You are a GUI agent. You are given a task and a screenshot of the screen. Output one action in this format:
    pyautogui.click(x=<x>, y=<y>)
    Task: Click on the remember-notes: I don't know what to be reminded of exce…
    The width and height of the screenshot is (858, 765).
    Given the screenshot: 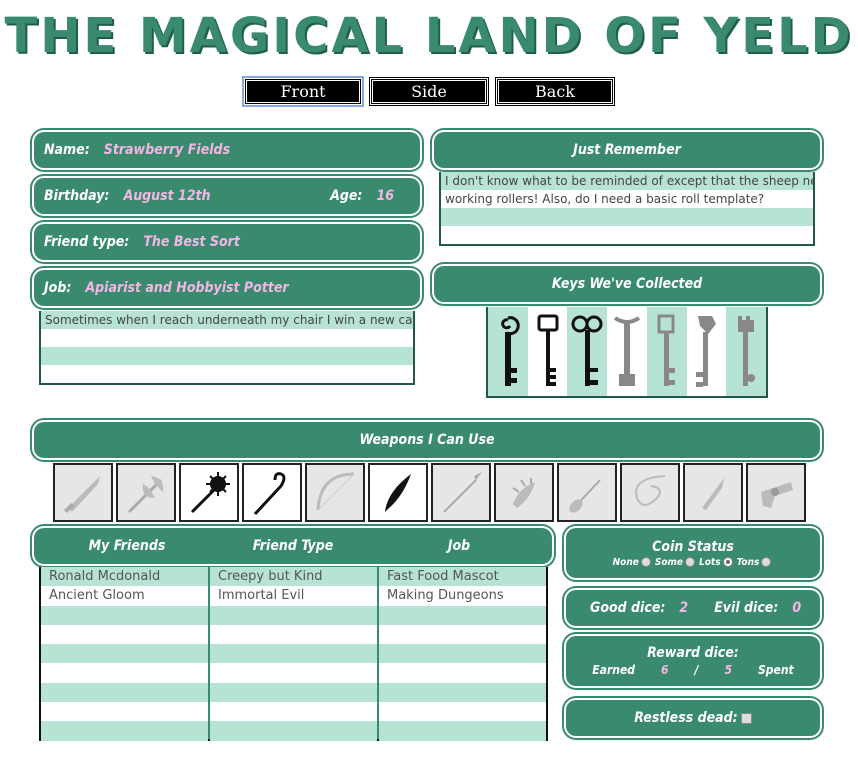 What is the action you would take?
    pyautogui.click(x=627, y=209)
    